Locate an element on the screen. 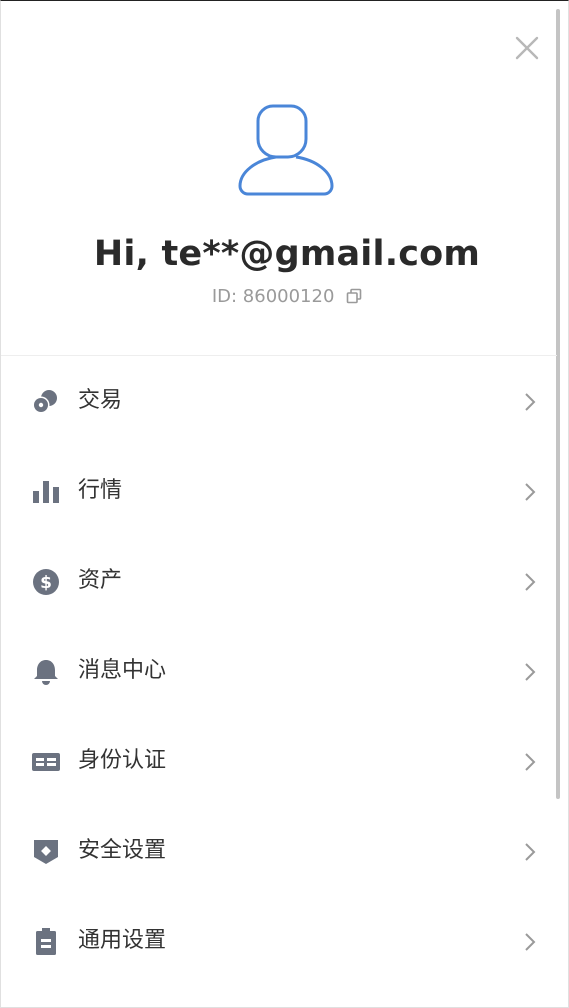  user-greeting: Hi, te**@gmail.com is located at coordinates (287, 254).